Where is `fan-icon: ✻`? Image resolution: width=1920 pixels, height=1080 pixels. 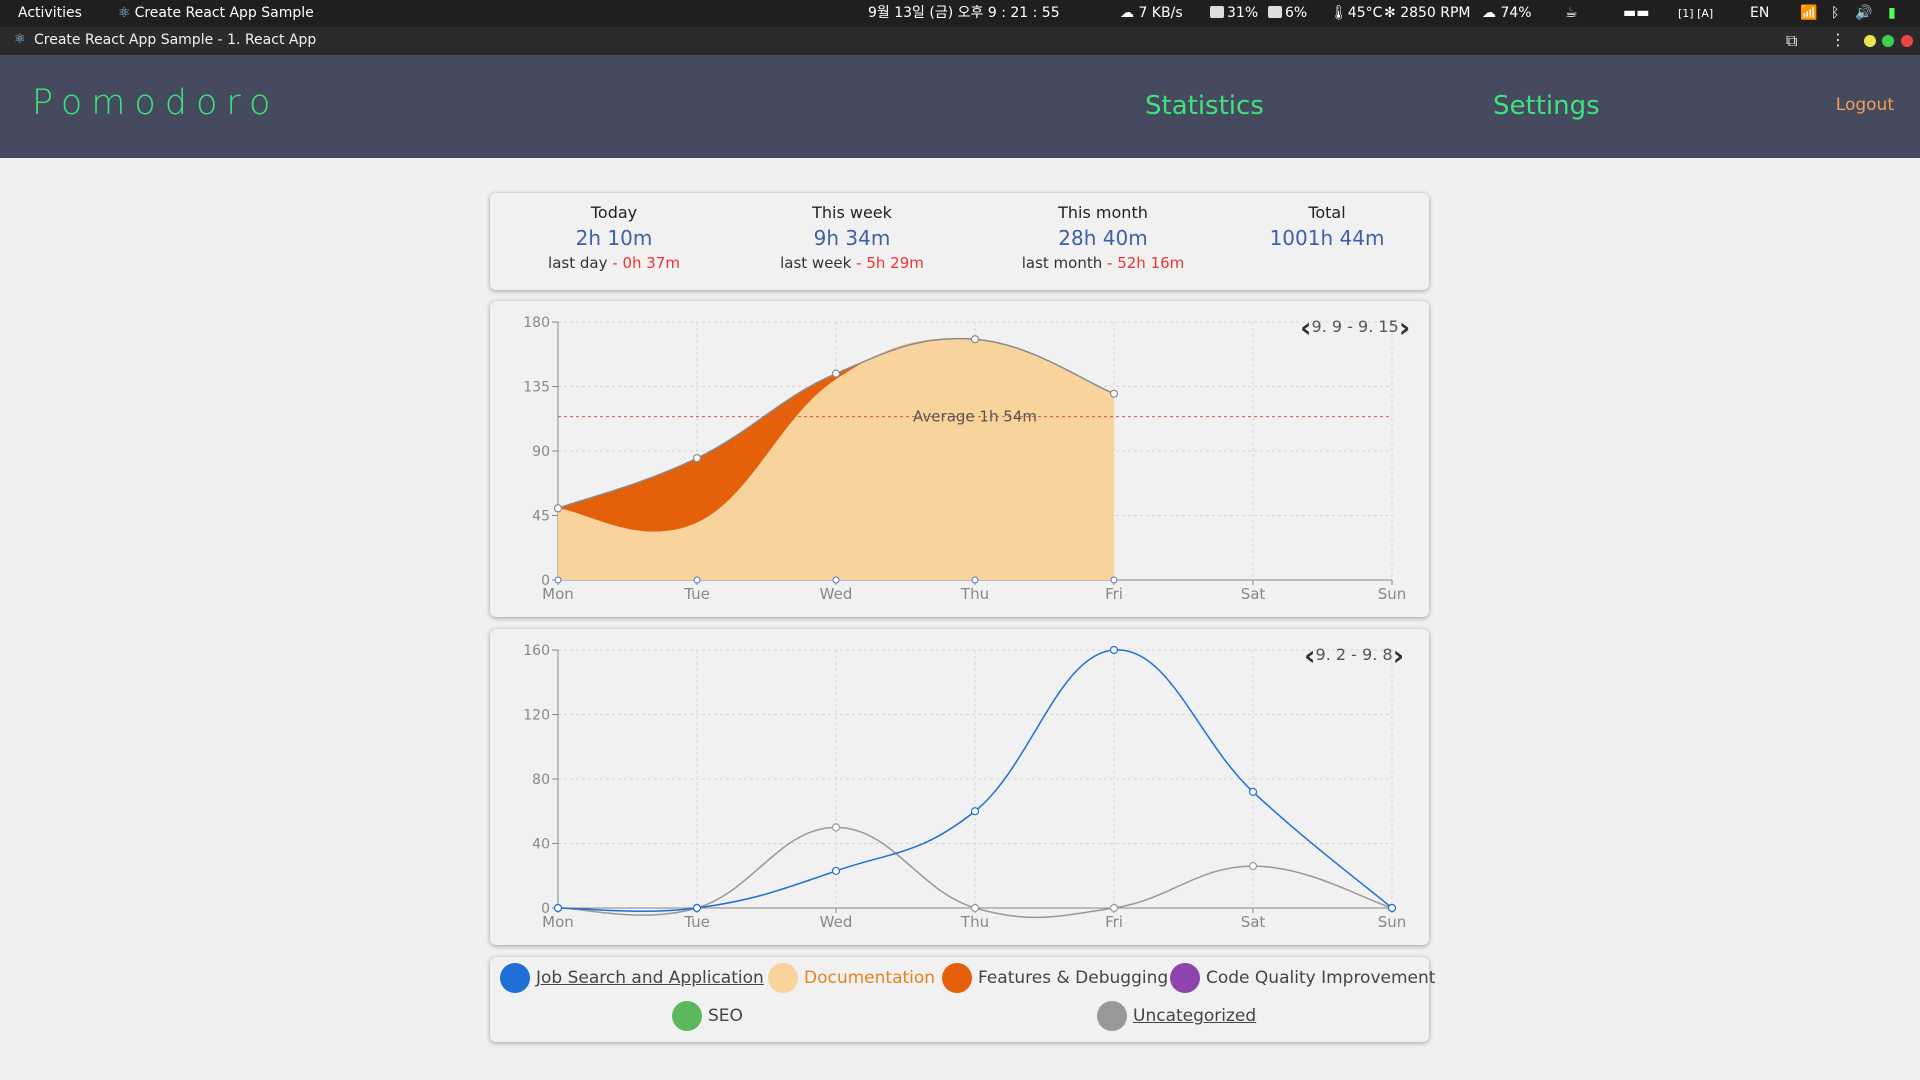
fan-icon: ✻ is located at coordinates (1390, 13).